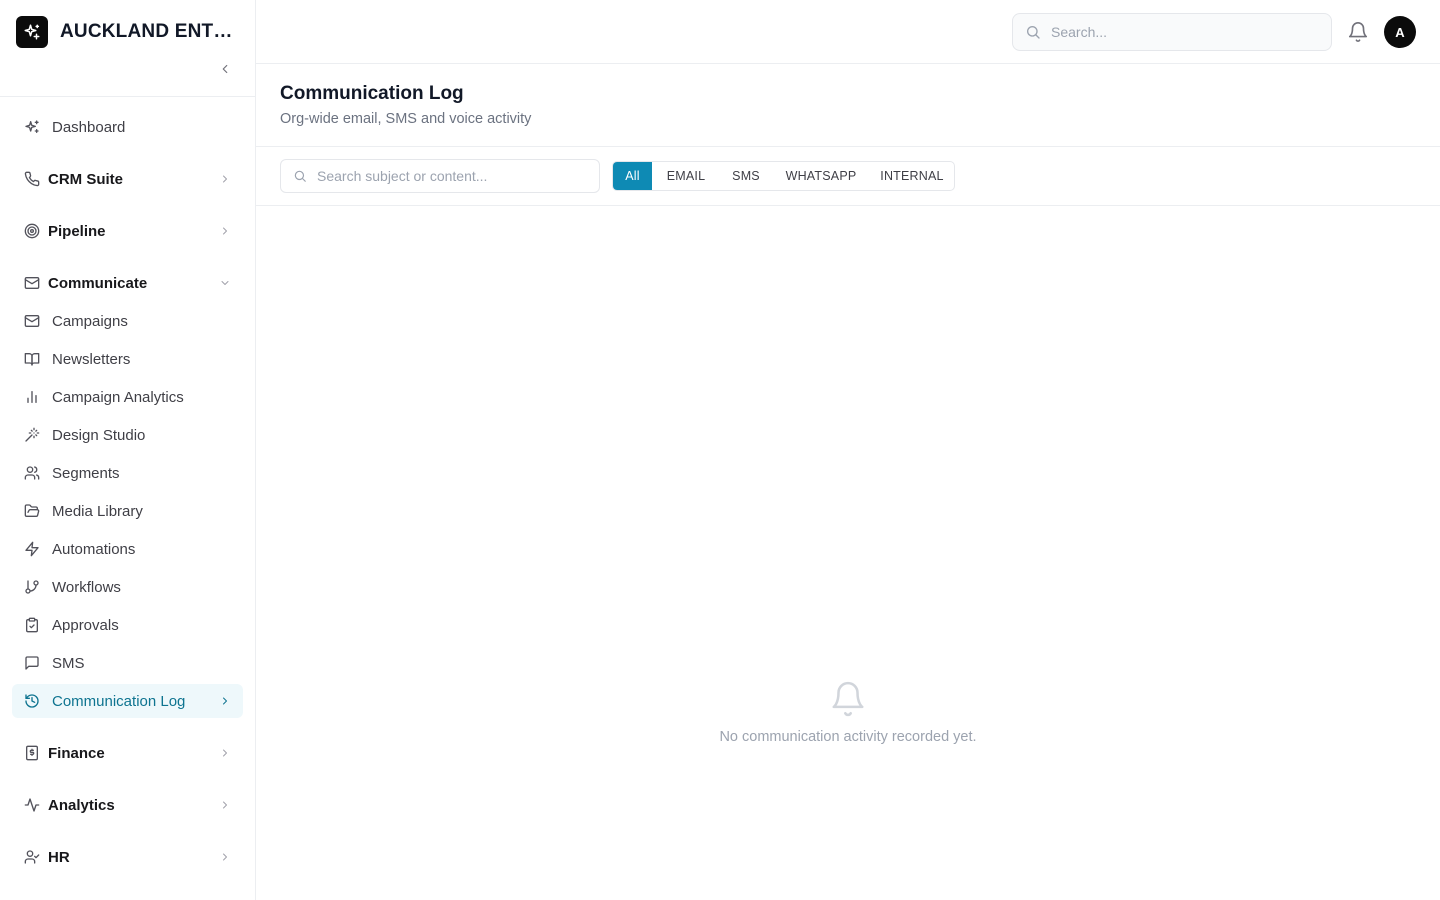  Describe the element at coordinates (32, 753) in the screenshot. I see `receipt-icon` at that location.